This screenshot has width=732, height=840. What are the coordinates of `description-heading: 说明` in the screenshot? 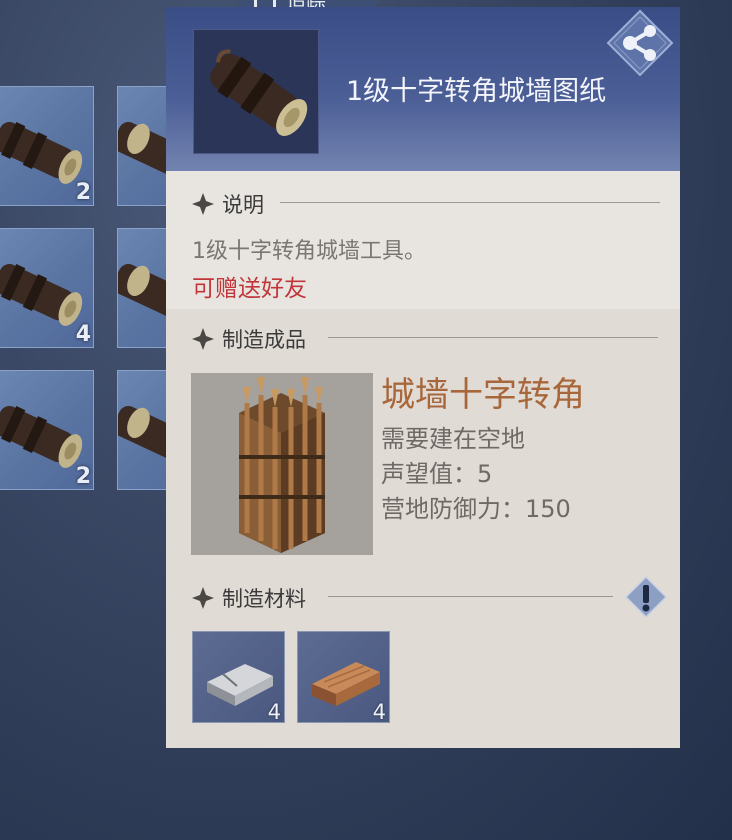 It's located at (228, 204).